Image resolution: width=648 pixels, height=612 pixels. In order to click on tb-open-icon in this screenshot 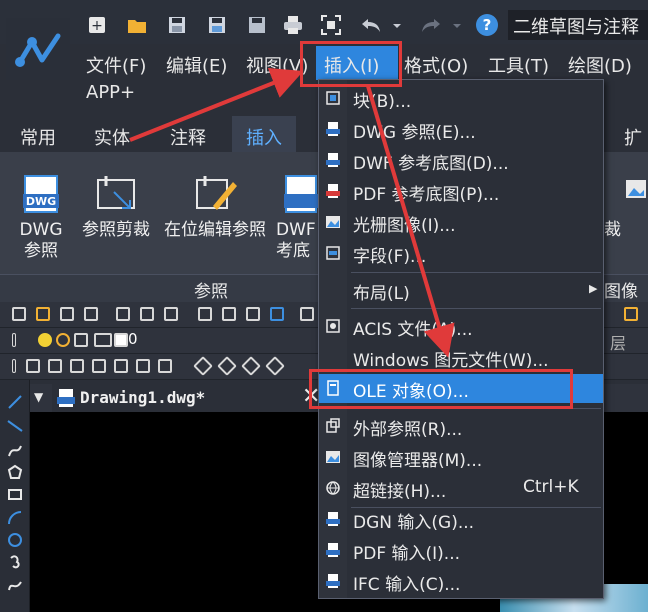, I will do `click(43, 314)`.